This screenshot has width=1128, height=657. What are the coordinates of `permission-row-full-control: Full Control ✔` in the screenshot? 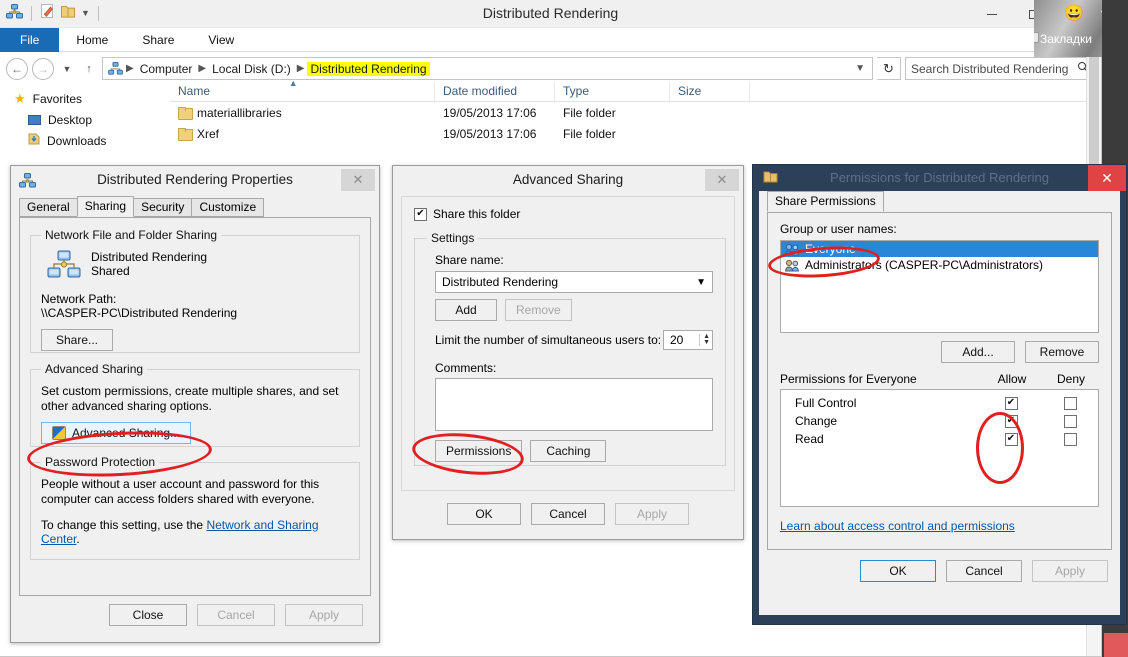 It's located at (939, 403).